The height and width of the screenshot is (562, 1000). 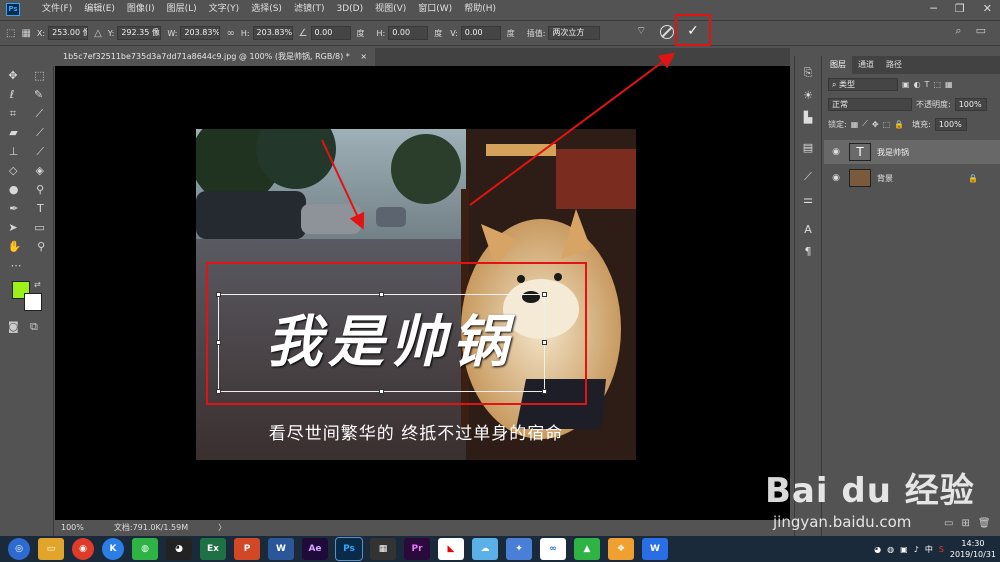 I want to click on rectangle-tool-icon: ▭, so click(x=39, y=227).